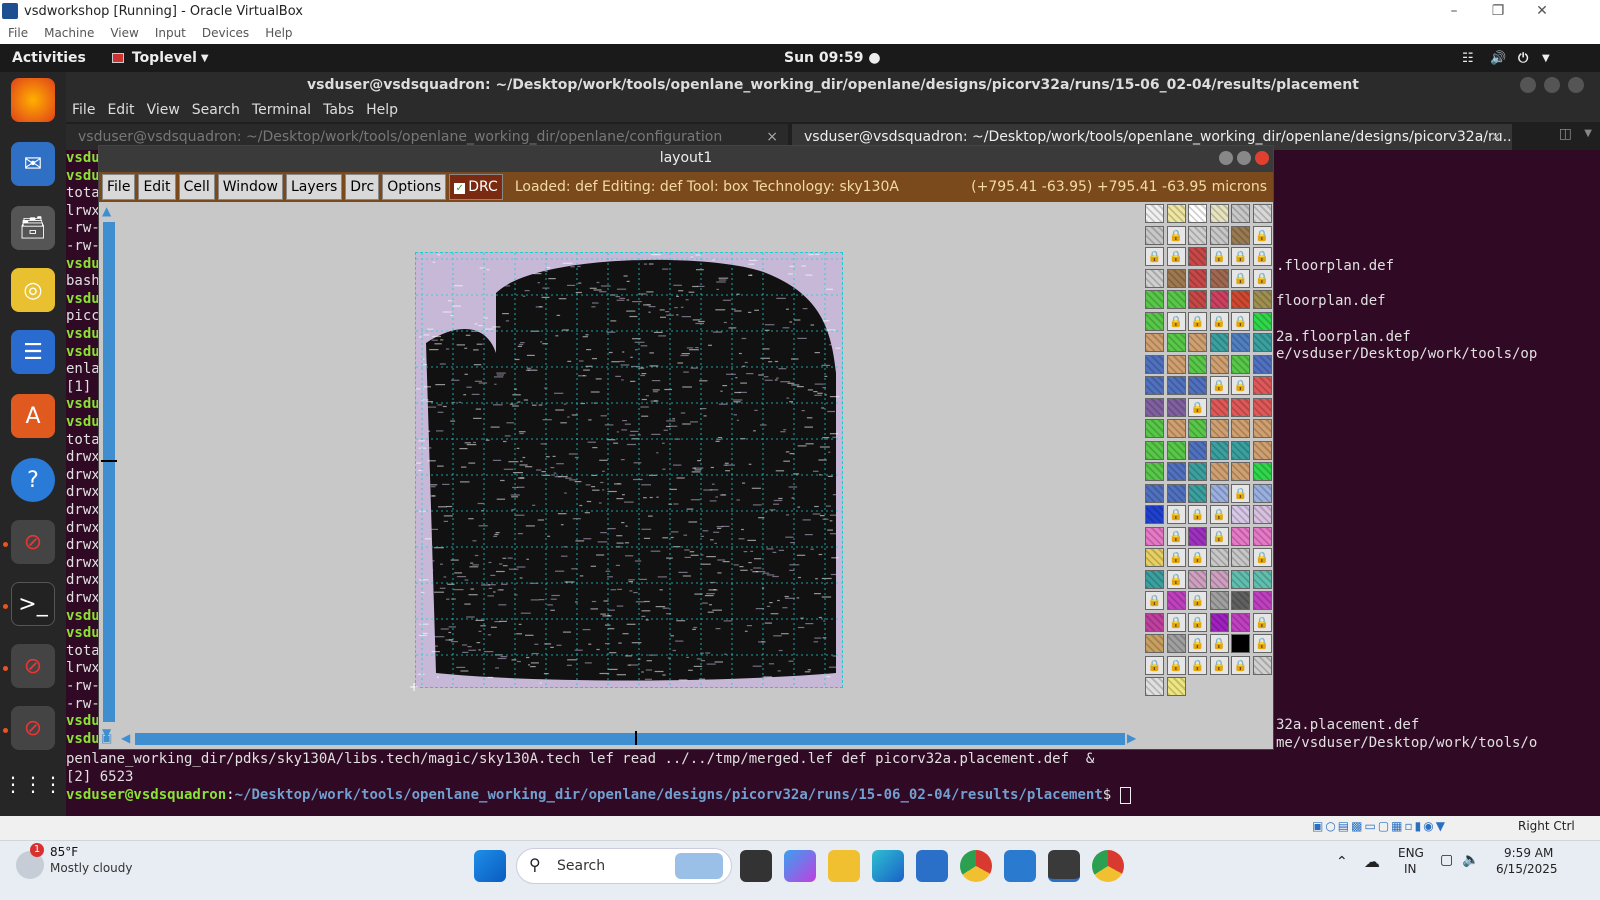  Describe the element at coordinates (314, 187) in the screenshot. I see `magic-menu-layers: Layers` at that location.